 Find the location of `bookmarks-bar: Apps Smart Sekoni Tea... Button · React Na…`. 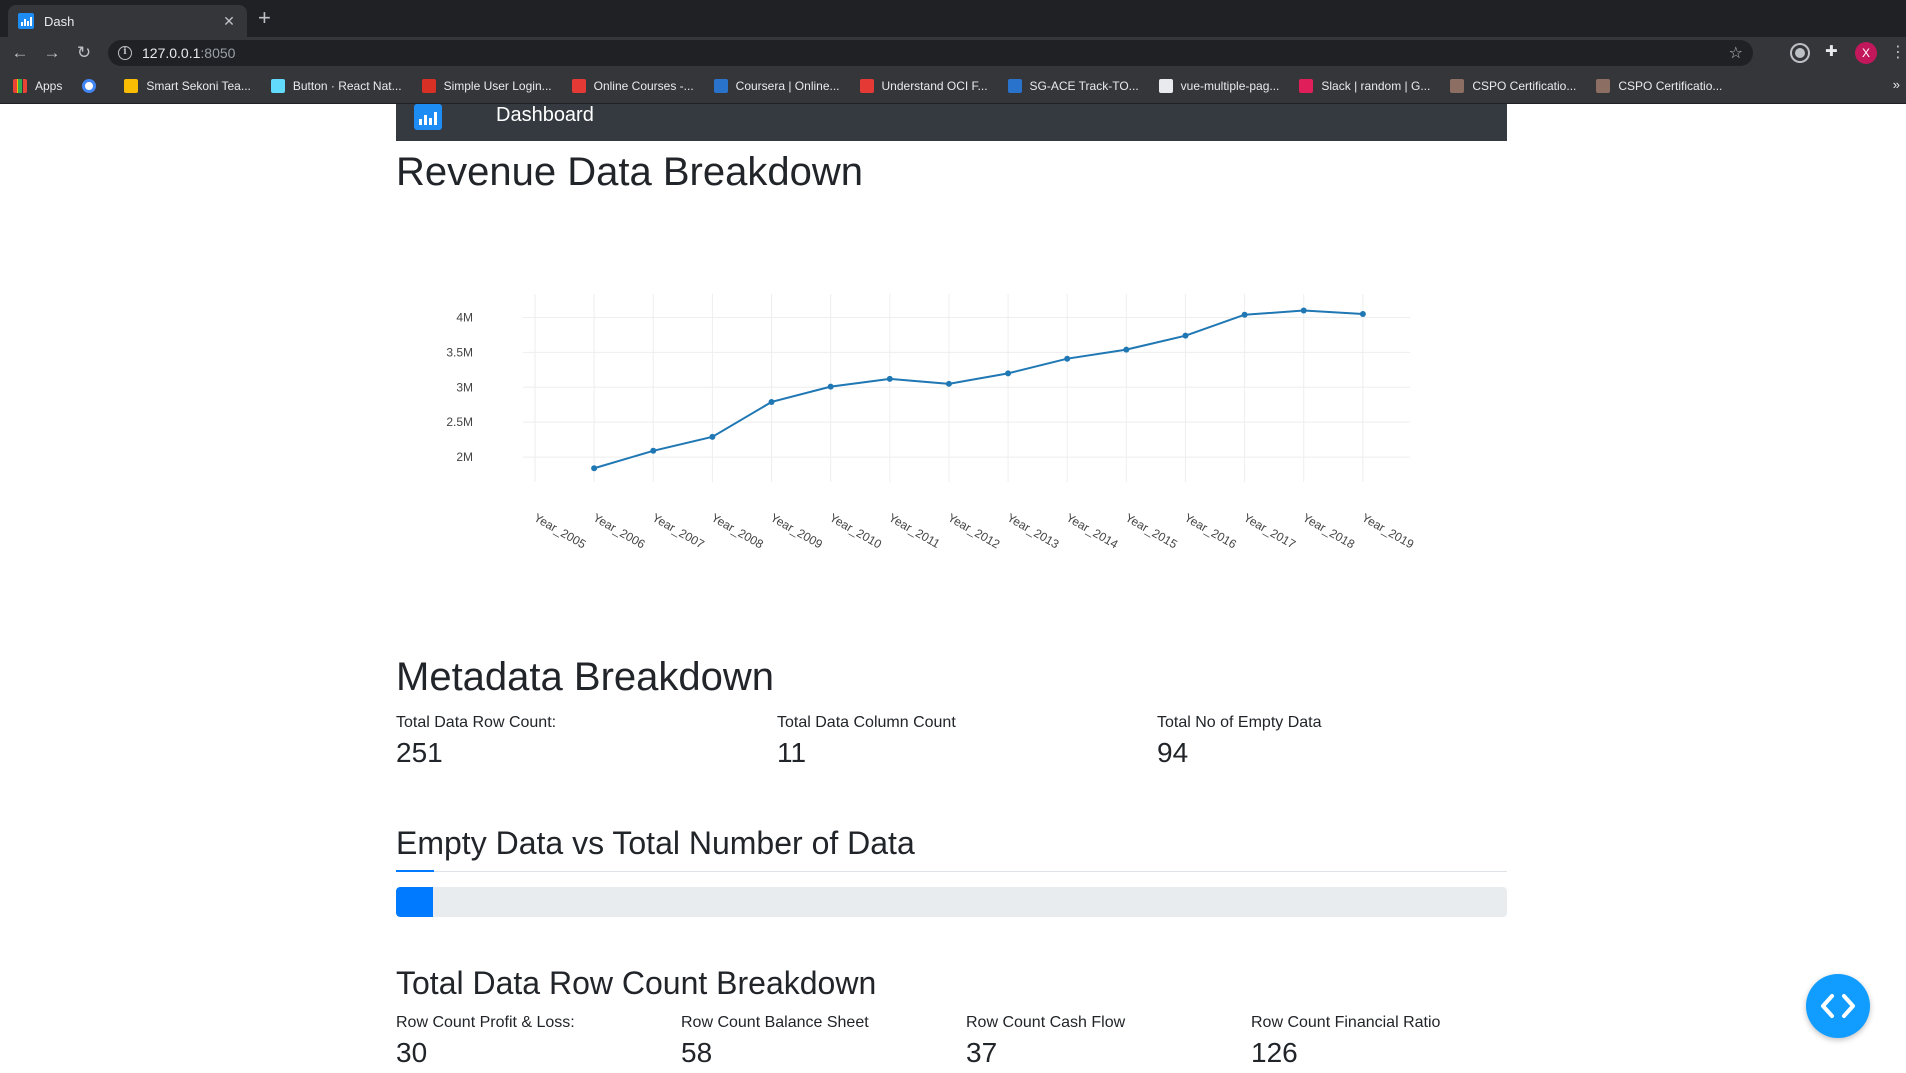

bookmarks-bar: Apps Smart Sekoni Tea... Button · React Na… is located at coordinates (953, 86).